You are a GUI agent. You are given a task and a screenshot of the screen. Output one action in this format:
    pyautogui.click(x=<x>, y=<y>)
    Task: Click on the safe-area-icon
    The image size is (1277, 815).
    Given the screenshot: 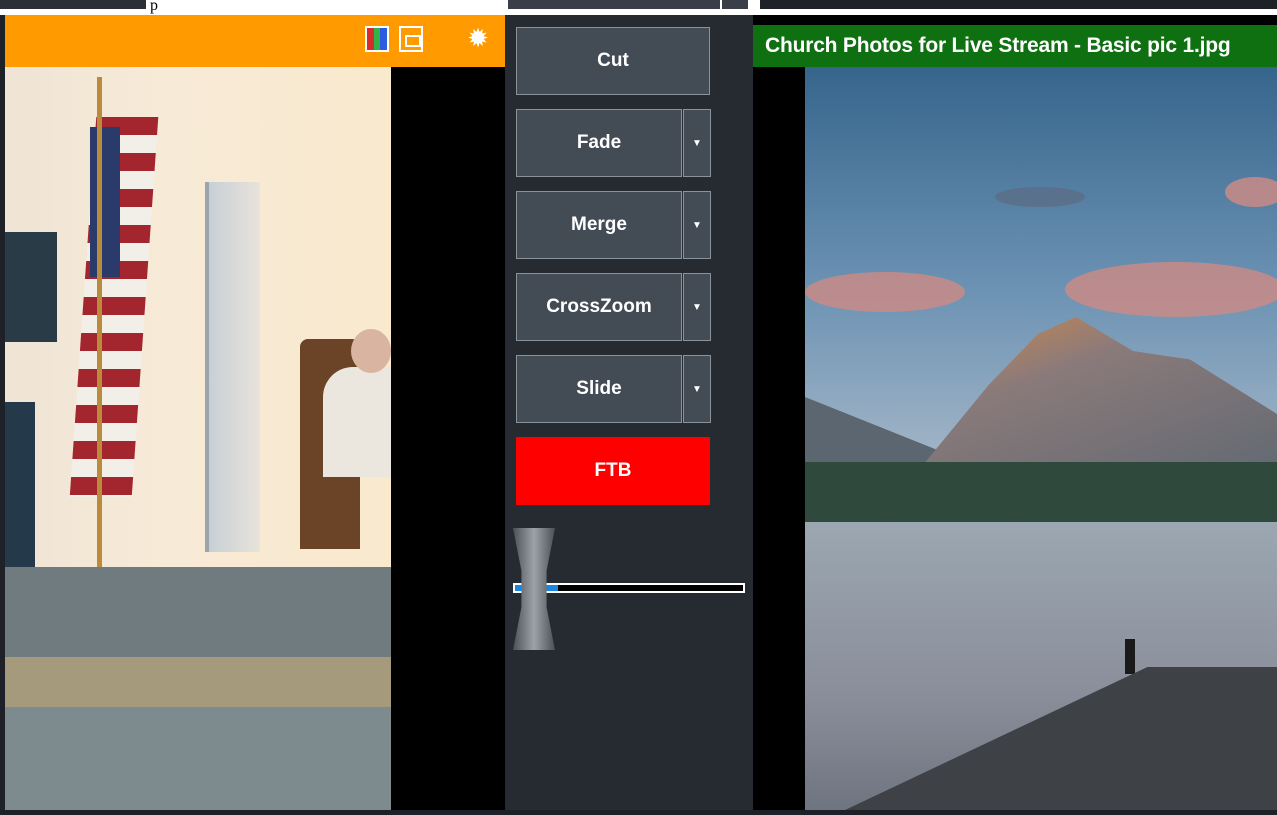 What is the action you would take?
    pyautogui.click(x=411, y=39)
    